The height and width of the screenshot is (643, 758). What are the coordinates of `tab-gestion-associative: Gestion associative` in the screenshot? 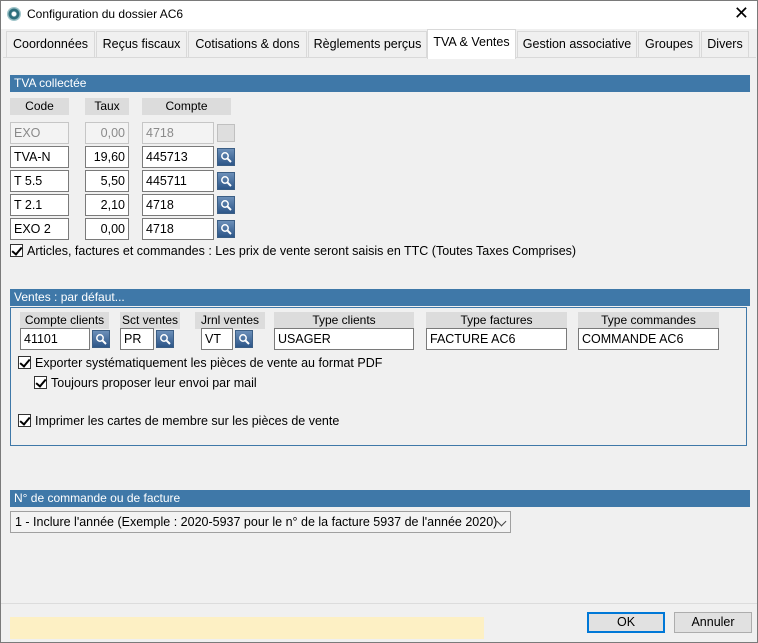 It's located at (577, 44).